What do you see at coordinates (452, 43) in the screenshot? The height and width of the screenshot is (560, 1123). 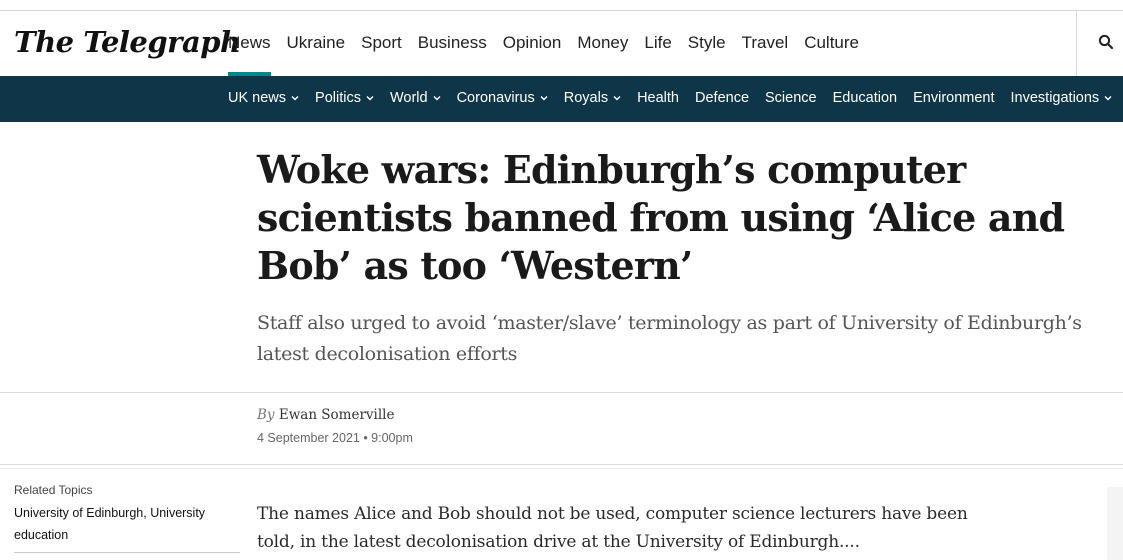 I see `main-nav-item-business: Business` at bounding box center [452, 43].